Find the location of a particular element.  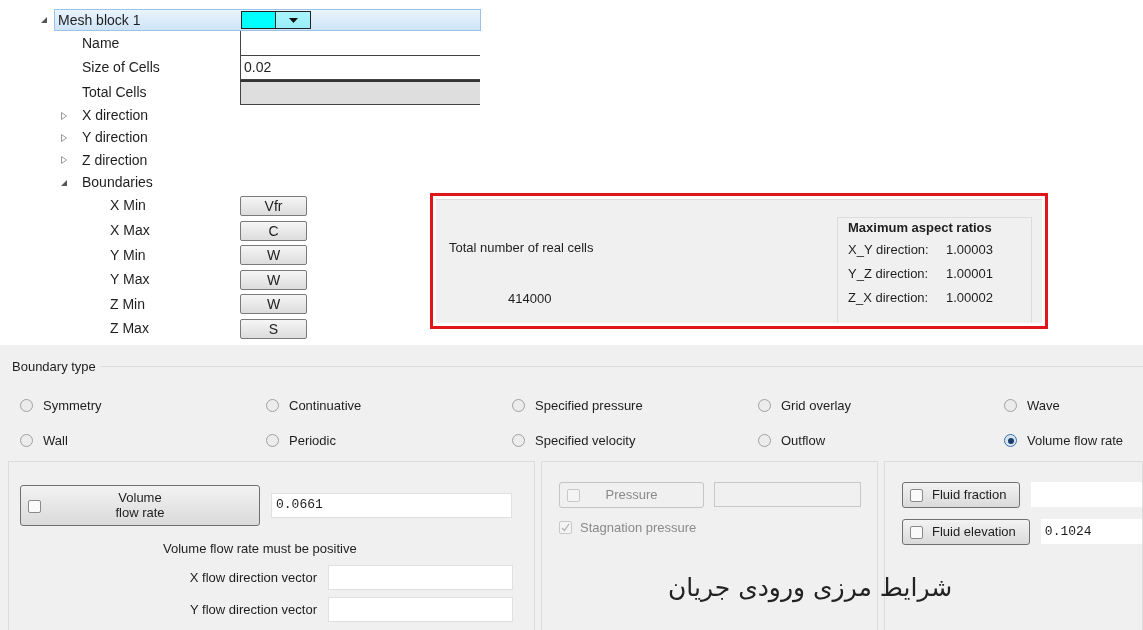

total-cells-label: Total number of real cells is located at coordinates (521, 248).